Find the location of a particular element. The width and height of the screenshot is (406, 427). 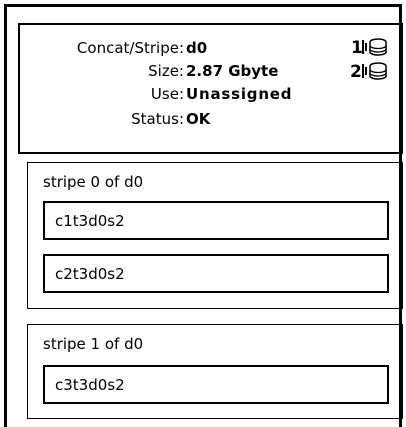

disk-stack-icon: 1 is located at coordinates (369, 48).